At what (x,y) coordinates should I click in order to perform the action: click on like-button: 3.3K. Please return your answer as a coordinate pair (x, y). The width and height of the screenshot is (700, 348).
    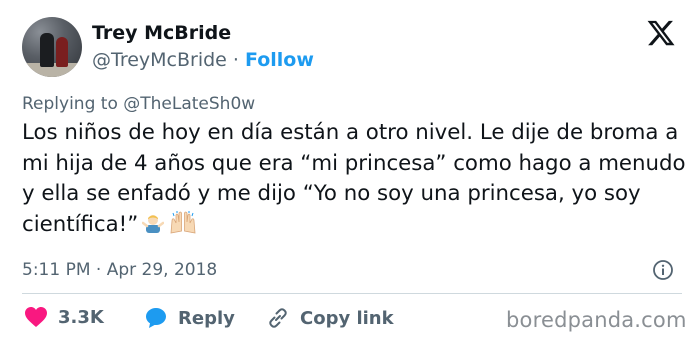
    Looking at the image, I should click on (64, 317).